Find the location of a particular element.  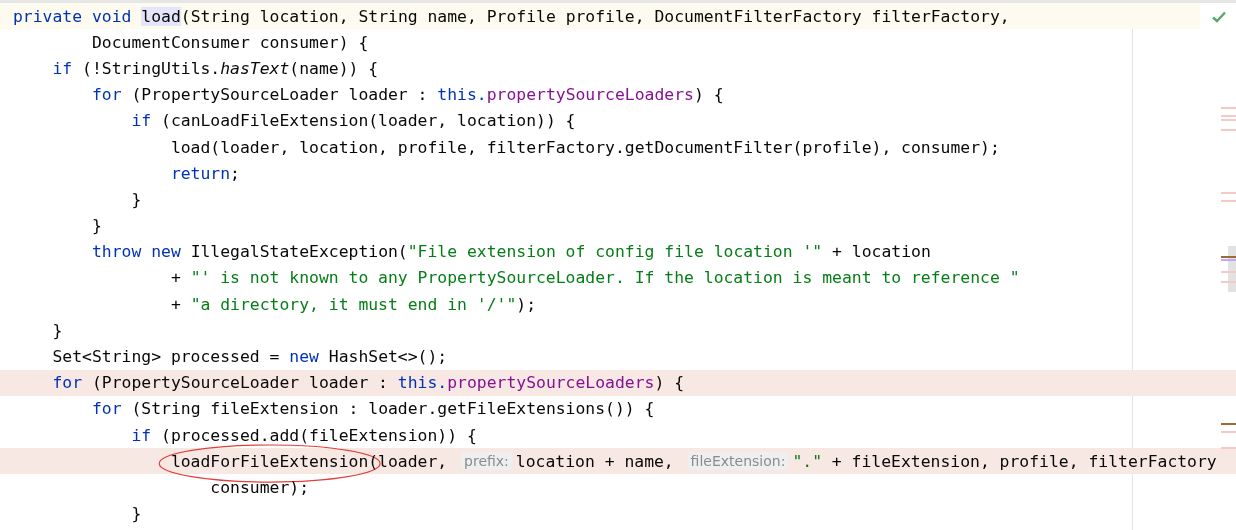

string-literal: "File extension of config file location '" is located at coordinates (615, 252).